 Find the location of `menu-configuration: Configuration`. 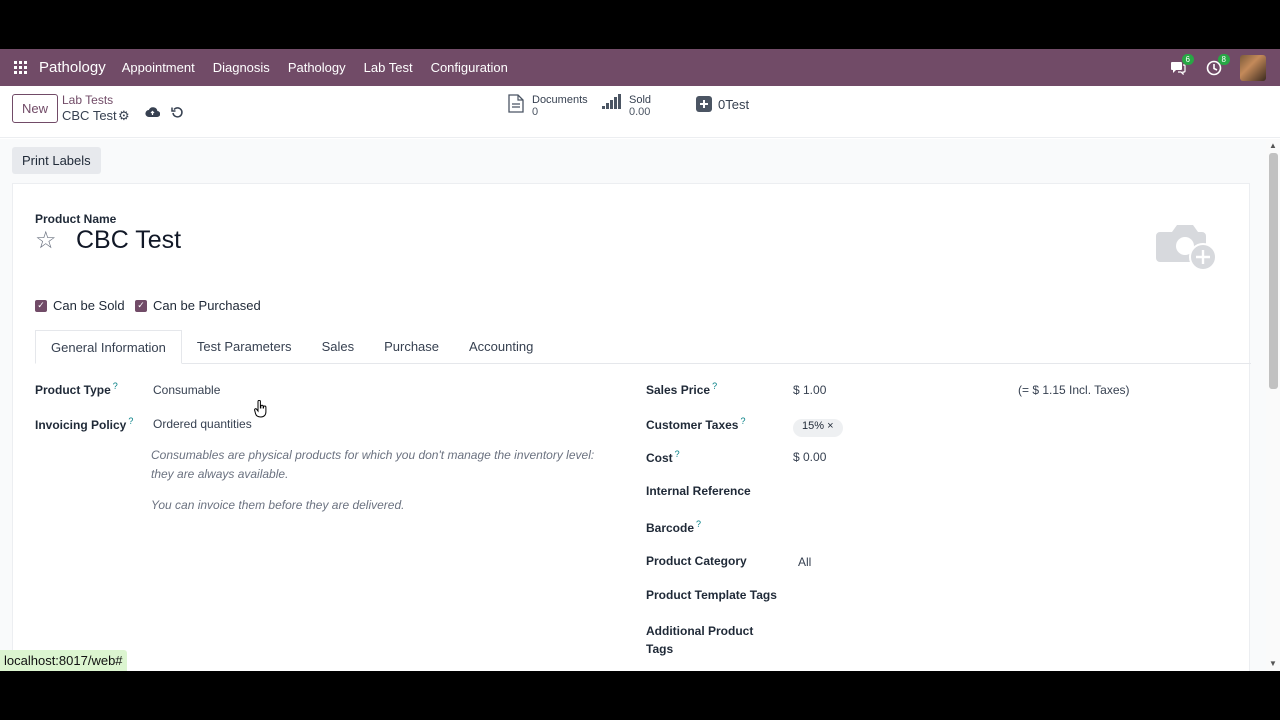

menu-configuration: Configuration is located at coordinates (469, 67).